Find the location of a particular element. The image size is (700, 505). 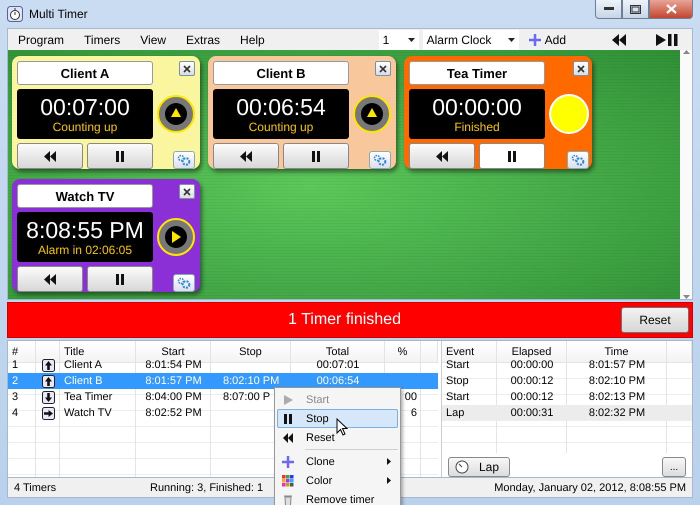

table-cell: 8:02:32 PM is located at coordinates (617, 413).